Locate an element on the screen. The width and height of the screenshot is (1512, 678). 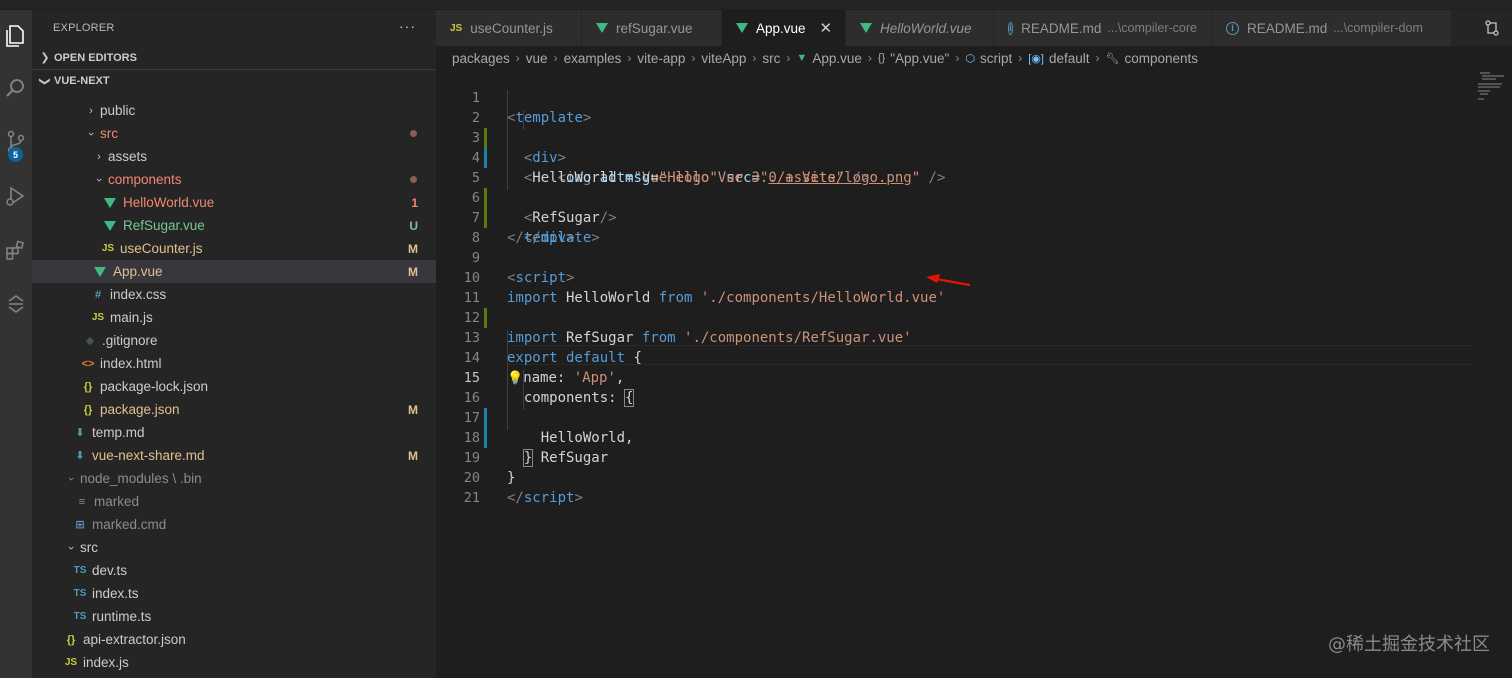
tree-item-label: runtime.ts is located at coordinates (122, 616).